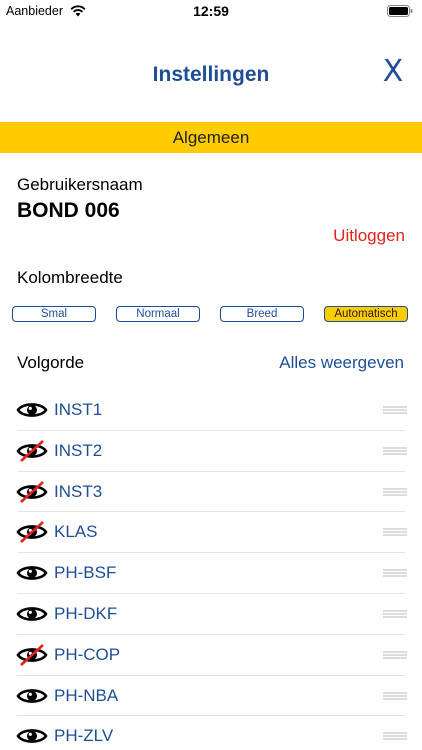 The width and height of the screenshot is (422, 750). Describe the element at coordinates (51, 362) in the screenshot. I see `order-label: Volgorde` at that location.